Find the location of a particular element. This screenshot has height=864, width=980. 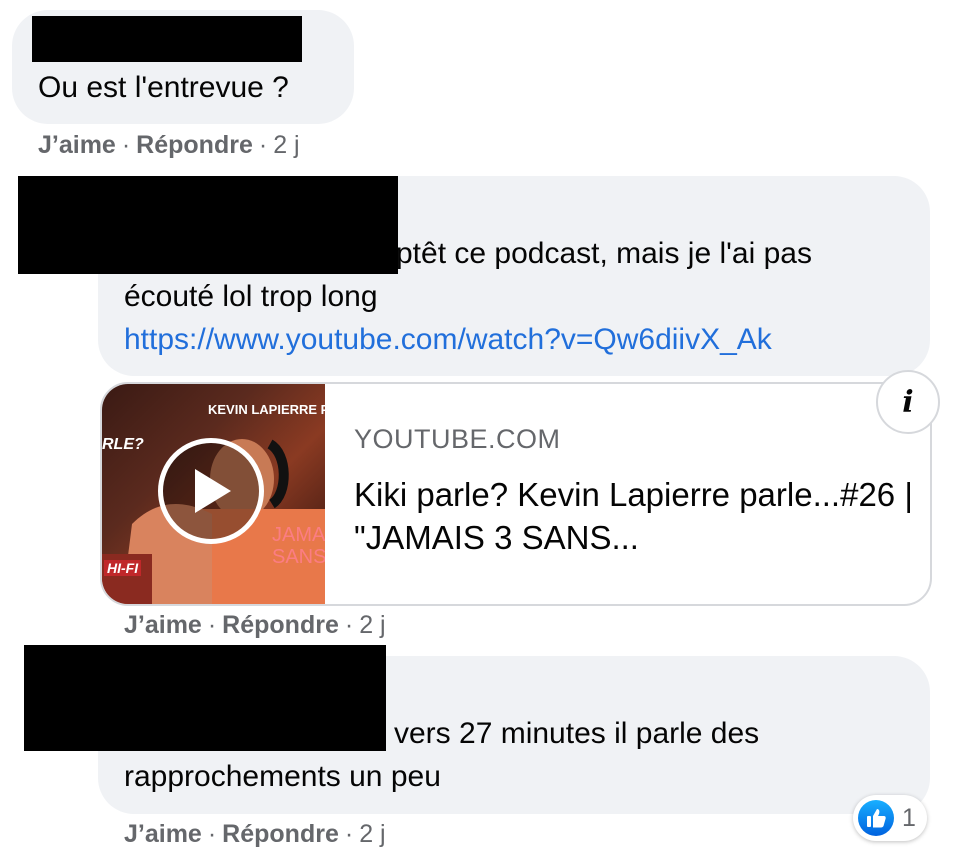

comment-text: Ou est l'entrevue ? is located at coordinates (163, 87).